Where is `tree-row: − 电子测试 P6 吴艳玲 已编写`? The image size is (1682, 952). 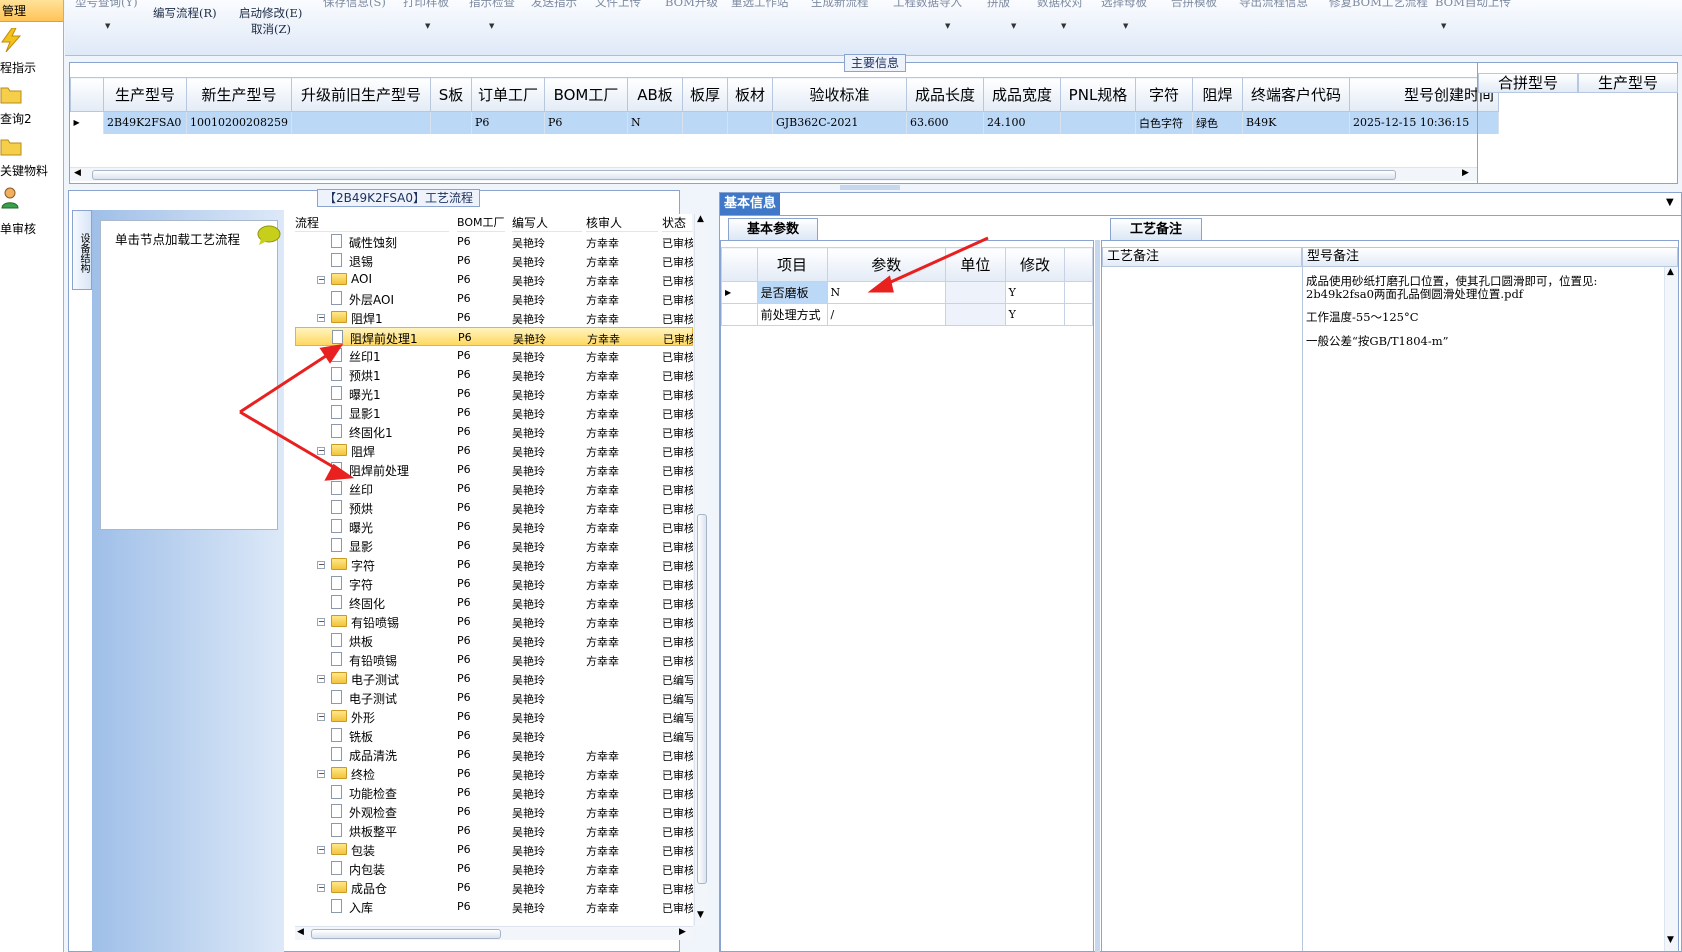 tree-row: − 电子测试 P6 吴艳玲 已编写 is located at coordinates (494, 678).